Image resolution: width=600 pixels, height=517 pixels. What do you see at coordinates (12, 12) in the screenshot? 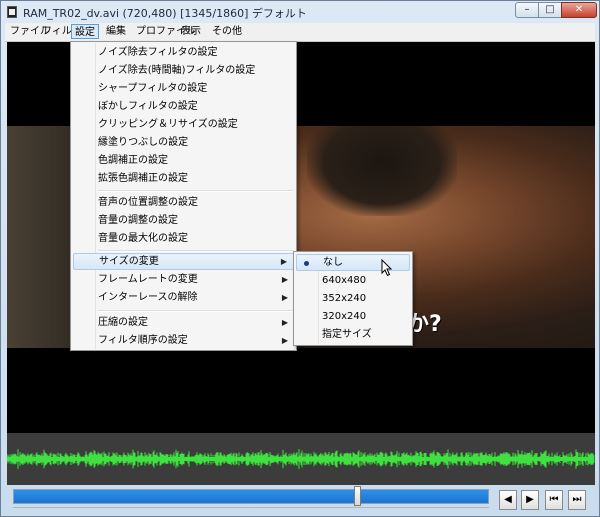
I see `film-icon` at bounding box center [12, 12].